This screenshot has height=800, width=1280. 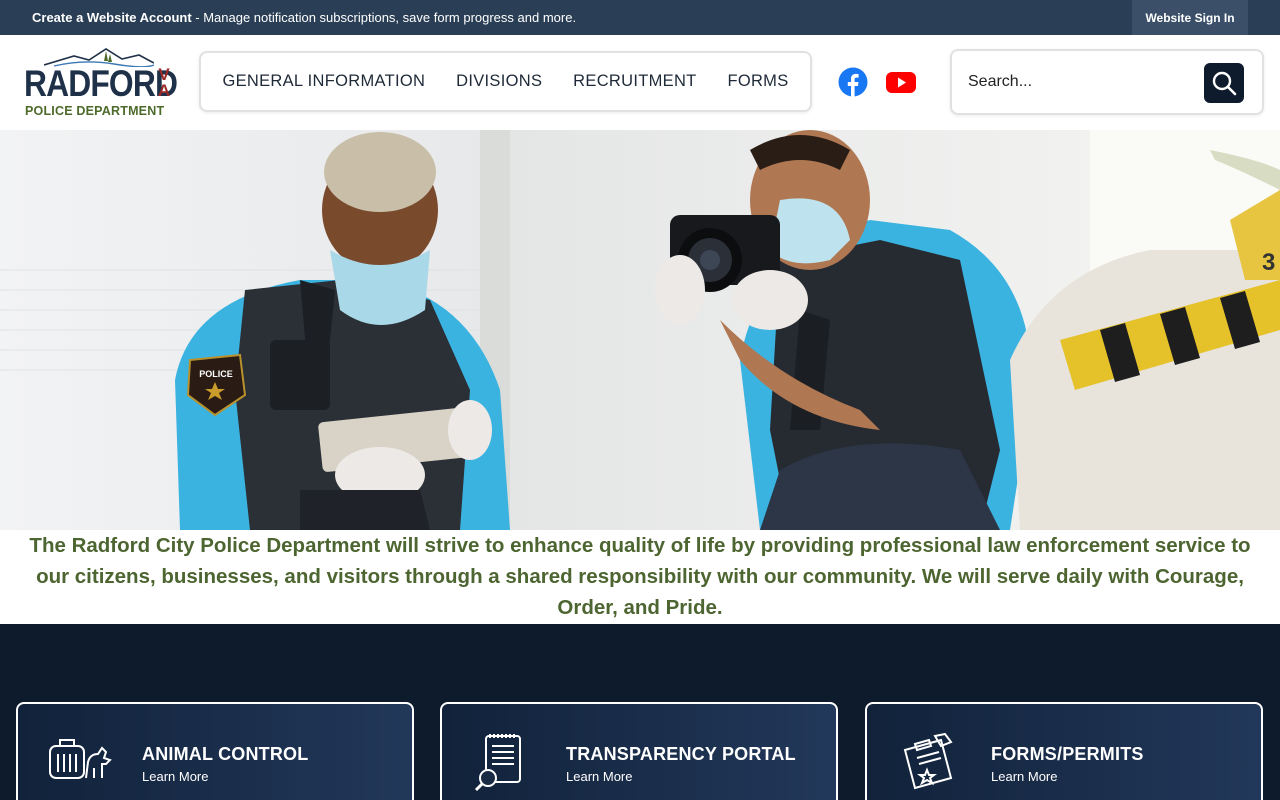 I want to click on card-title: FORMS/PERMITS, so click(x=1067, y=754).